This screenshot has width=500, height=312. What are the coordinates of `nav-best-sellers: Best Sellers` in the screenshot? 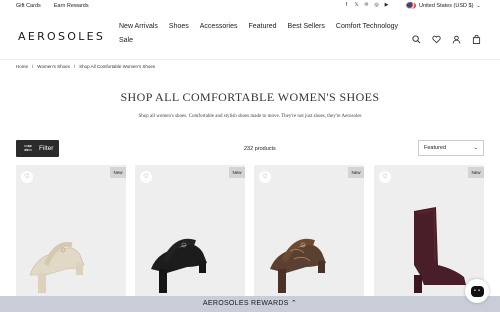 It's located at (306, 26).